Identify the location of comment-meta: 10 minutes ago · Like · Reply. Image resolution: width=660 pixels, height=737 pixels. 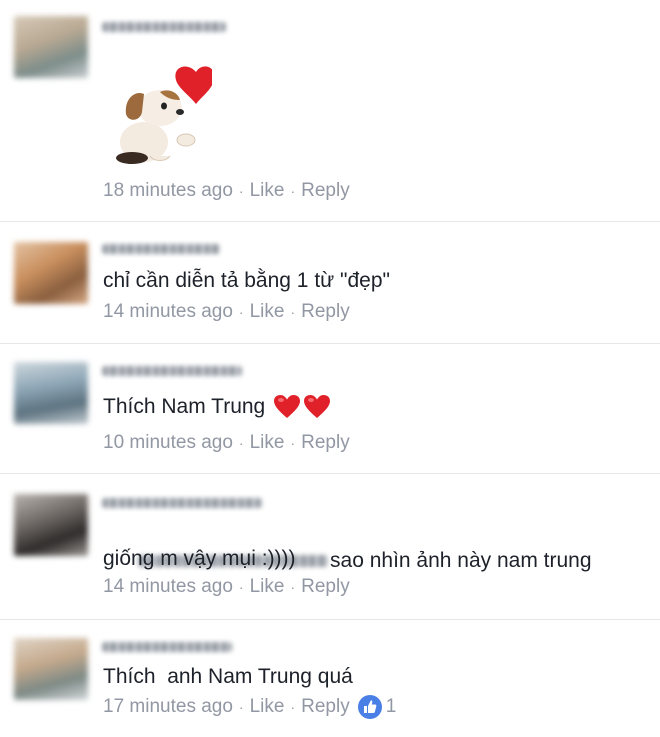
(226, 443).